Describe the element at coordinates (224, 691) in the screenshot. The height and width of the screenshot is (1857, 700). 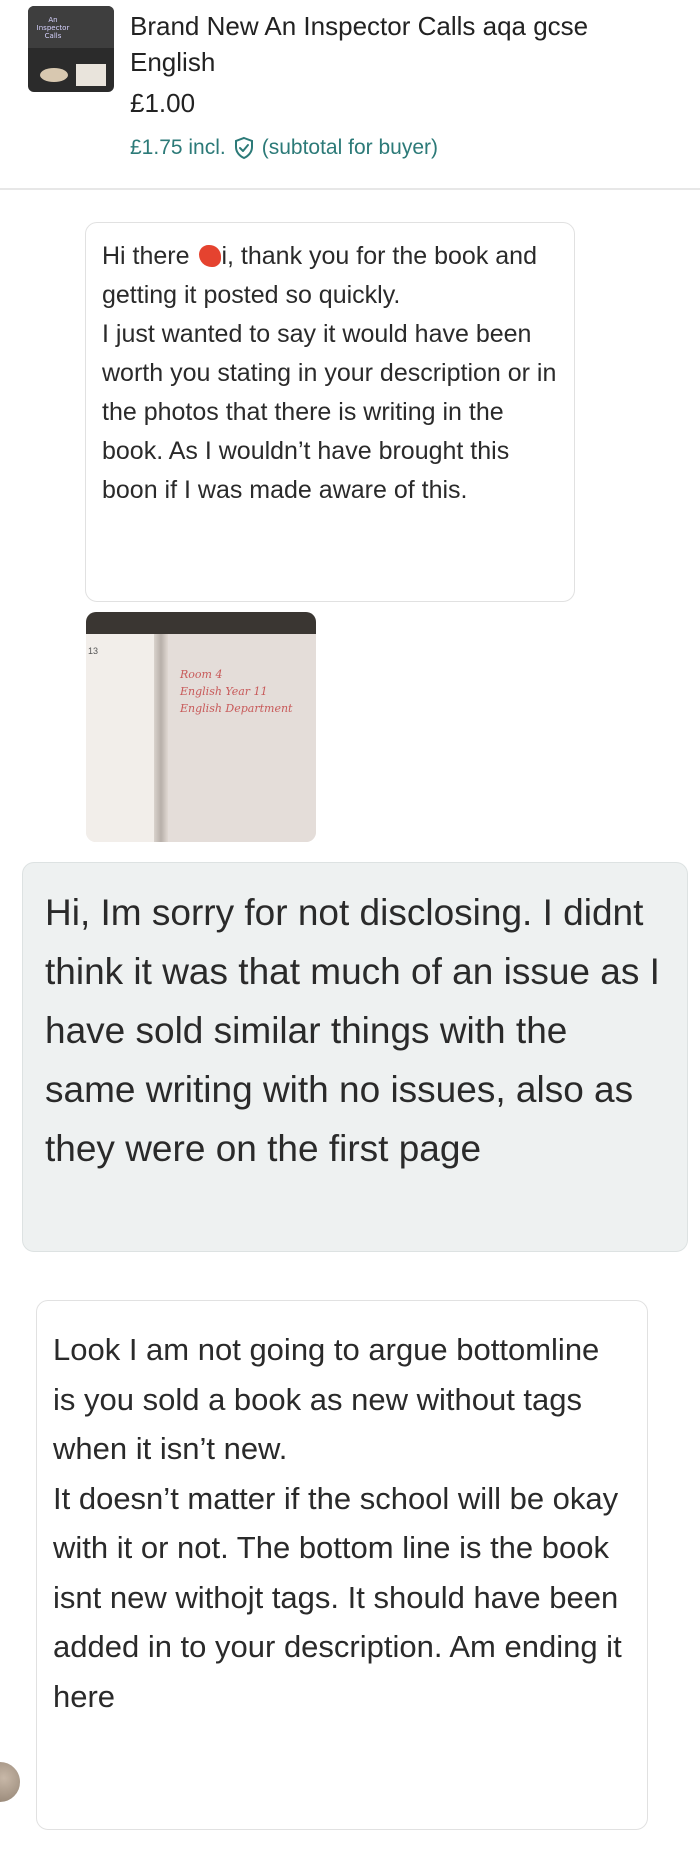
I see `handwriting-line: English Year 11` at that location.